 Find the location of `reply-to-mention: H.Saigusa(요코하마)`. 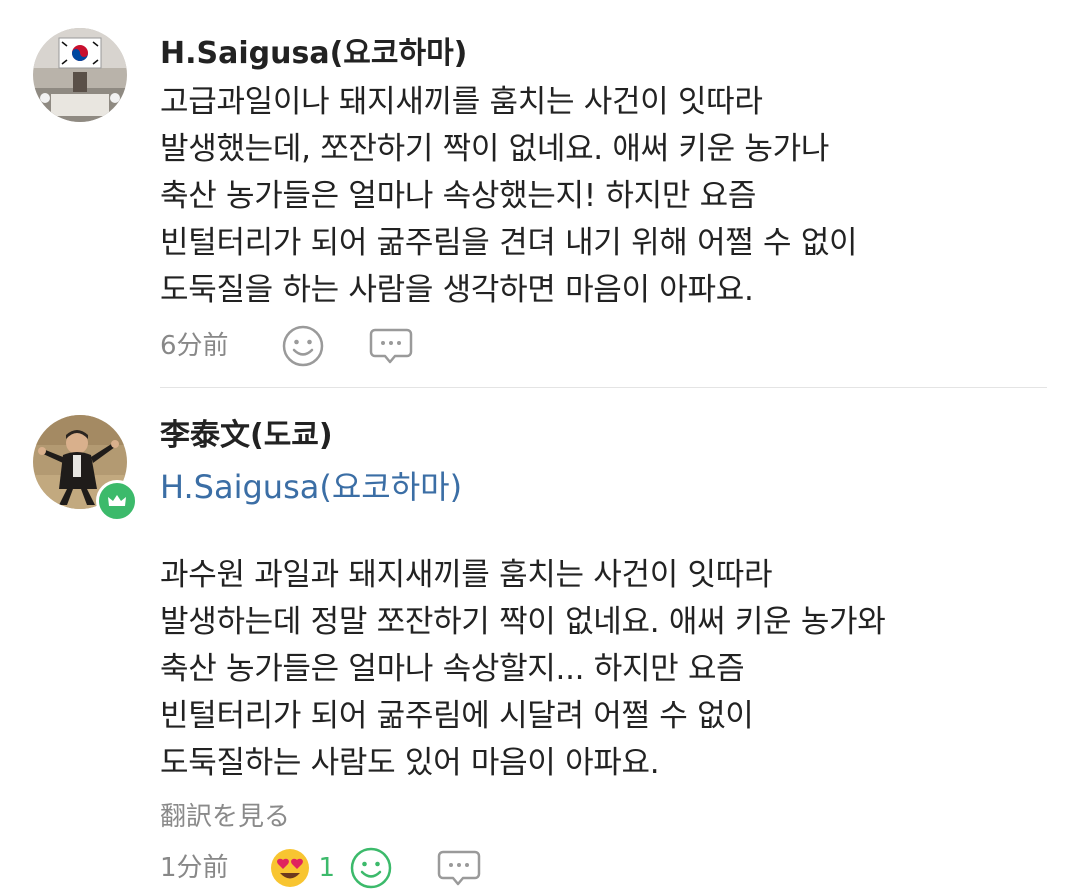

reply-to-mention: H.Saigusa(요코하마) is located at coordinates (311, 487).